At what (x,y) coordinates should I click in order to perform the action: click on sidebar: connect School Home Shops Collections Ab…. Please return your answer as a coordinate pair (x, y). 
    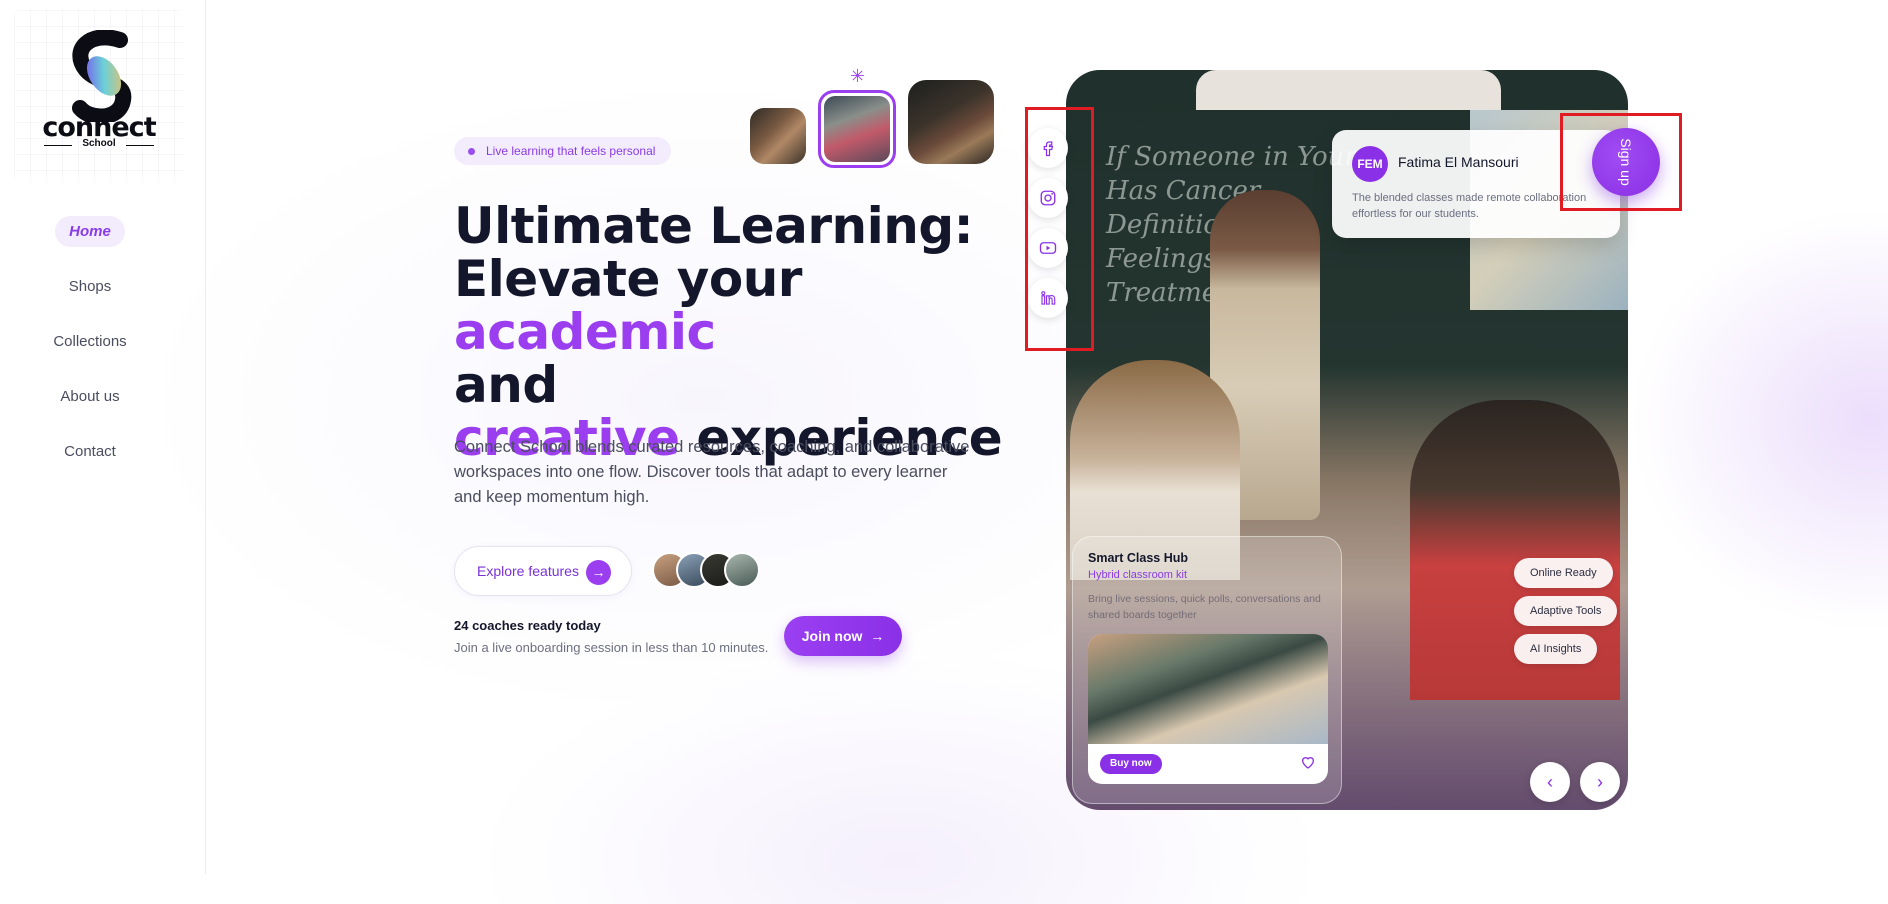
    Looking at the image, I should click on (103, 437).